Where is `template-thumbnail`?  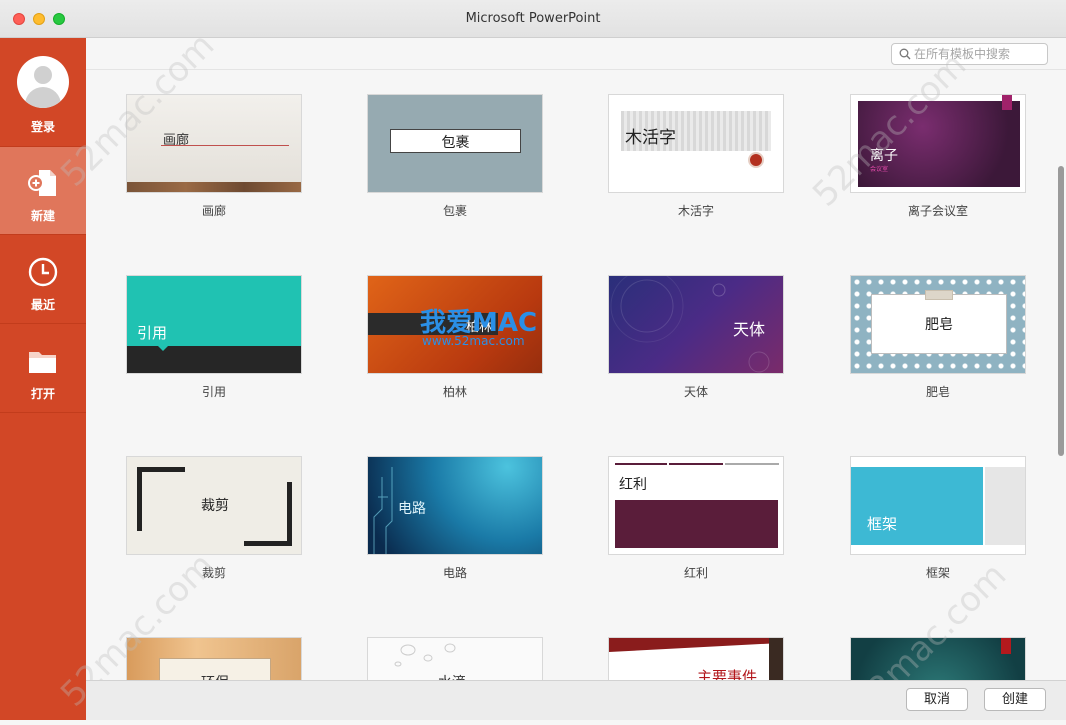
template-thumbnail is located at coordinates (938, 659).